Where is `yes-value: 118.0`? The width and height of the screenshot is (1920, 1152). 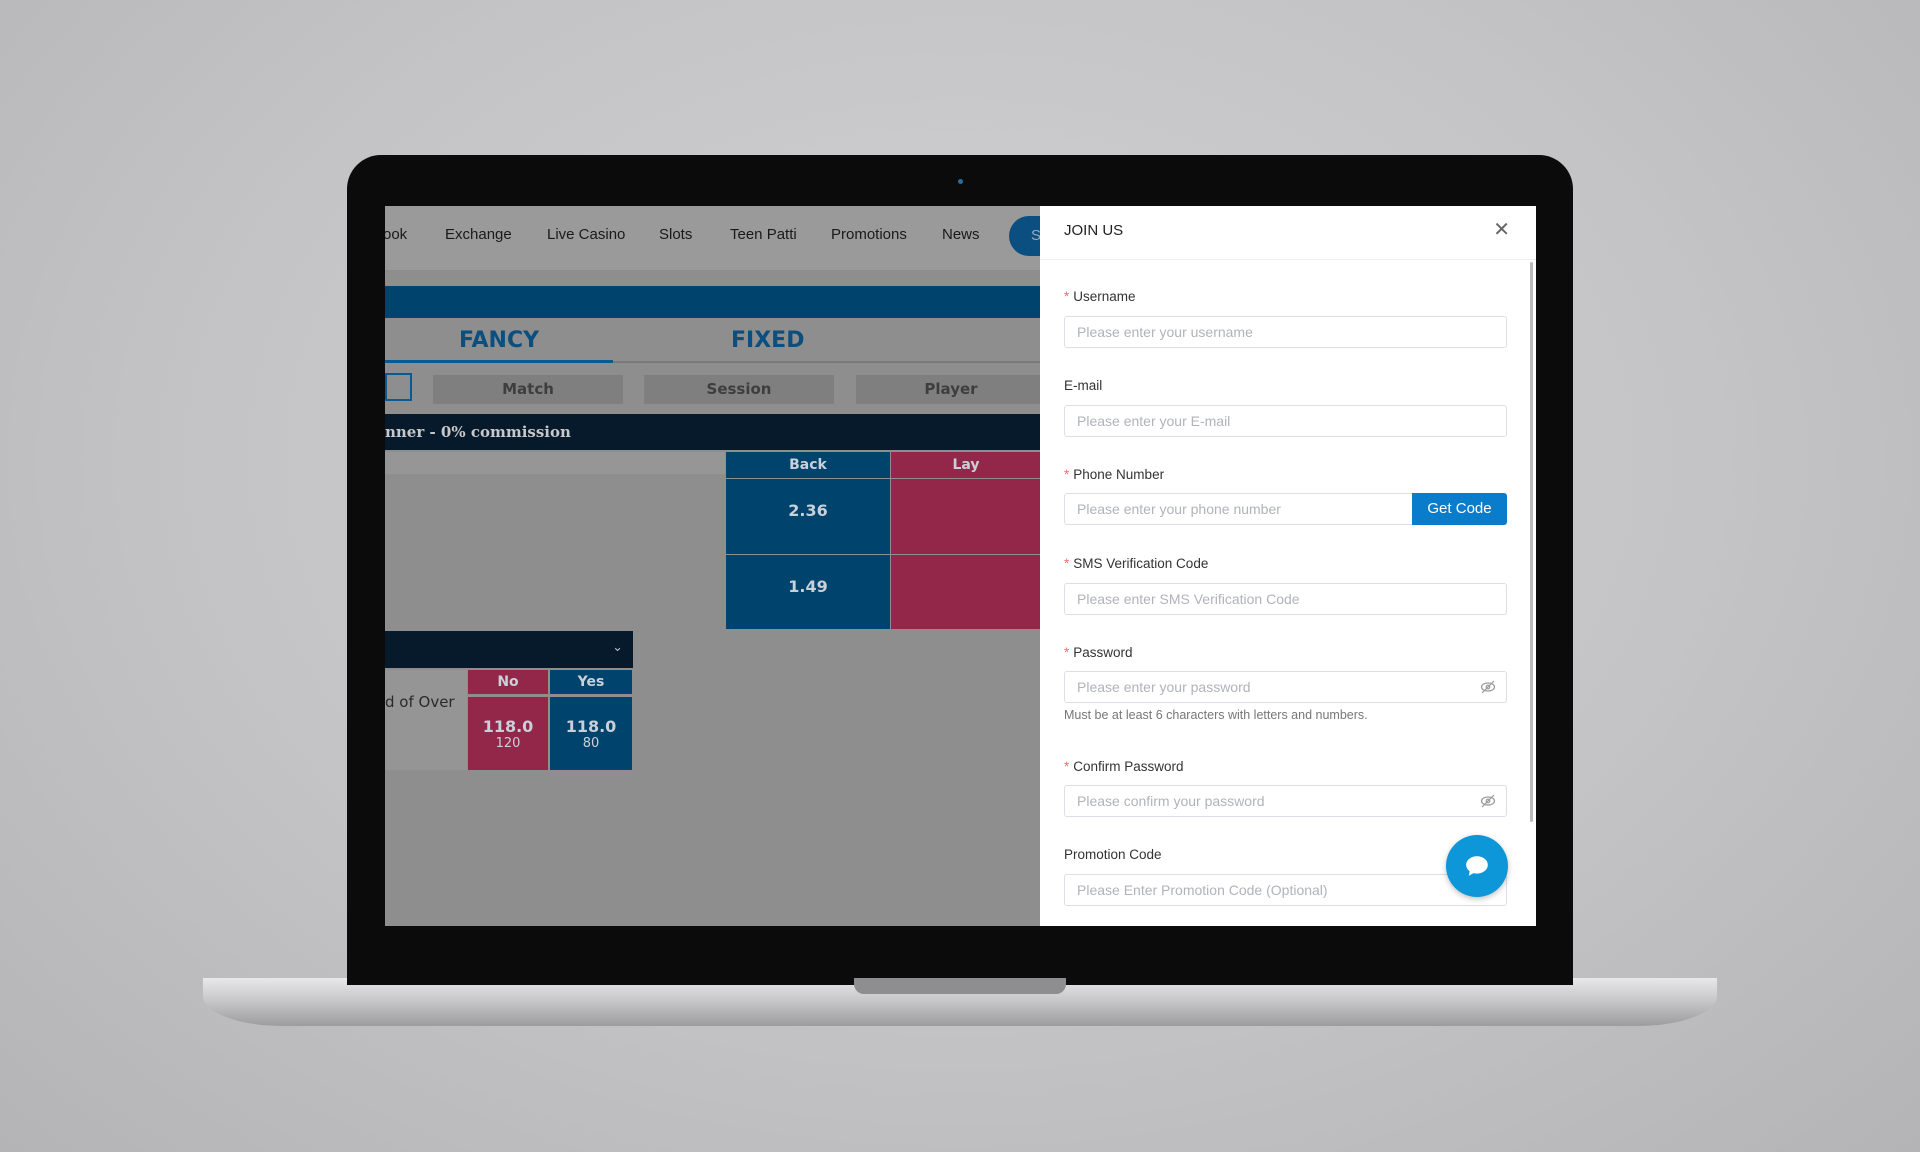
yes-value: 118.0 is located at coordinates (591, 726).